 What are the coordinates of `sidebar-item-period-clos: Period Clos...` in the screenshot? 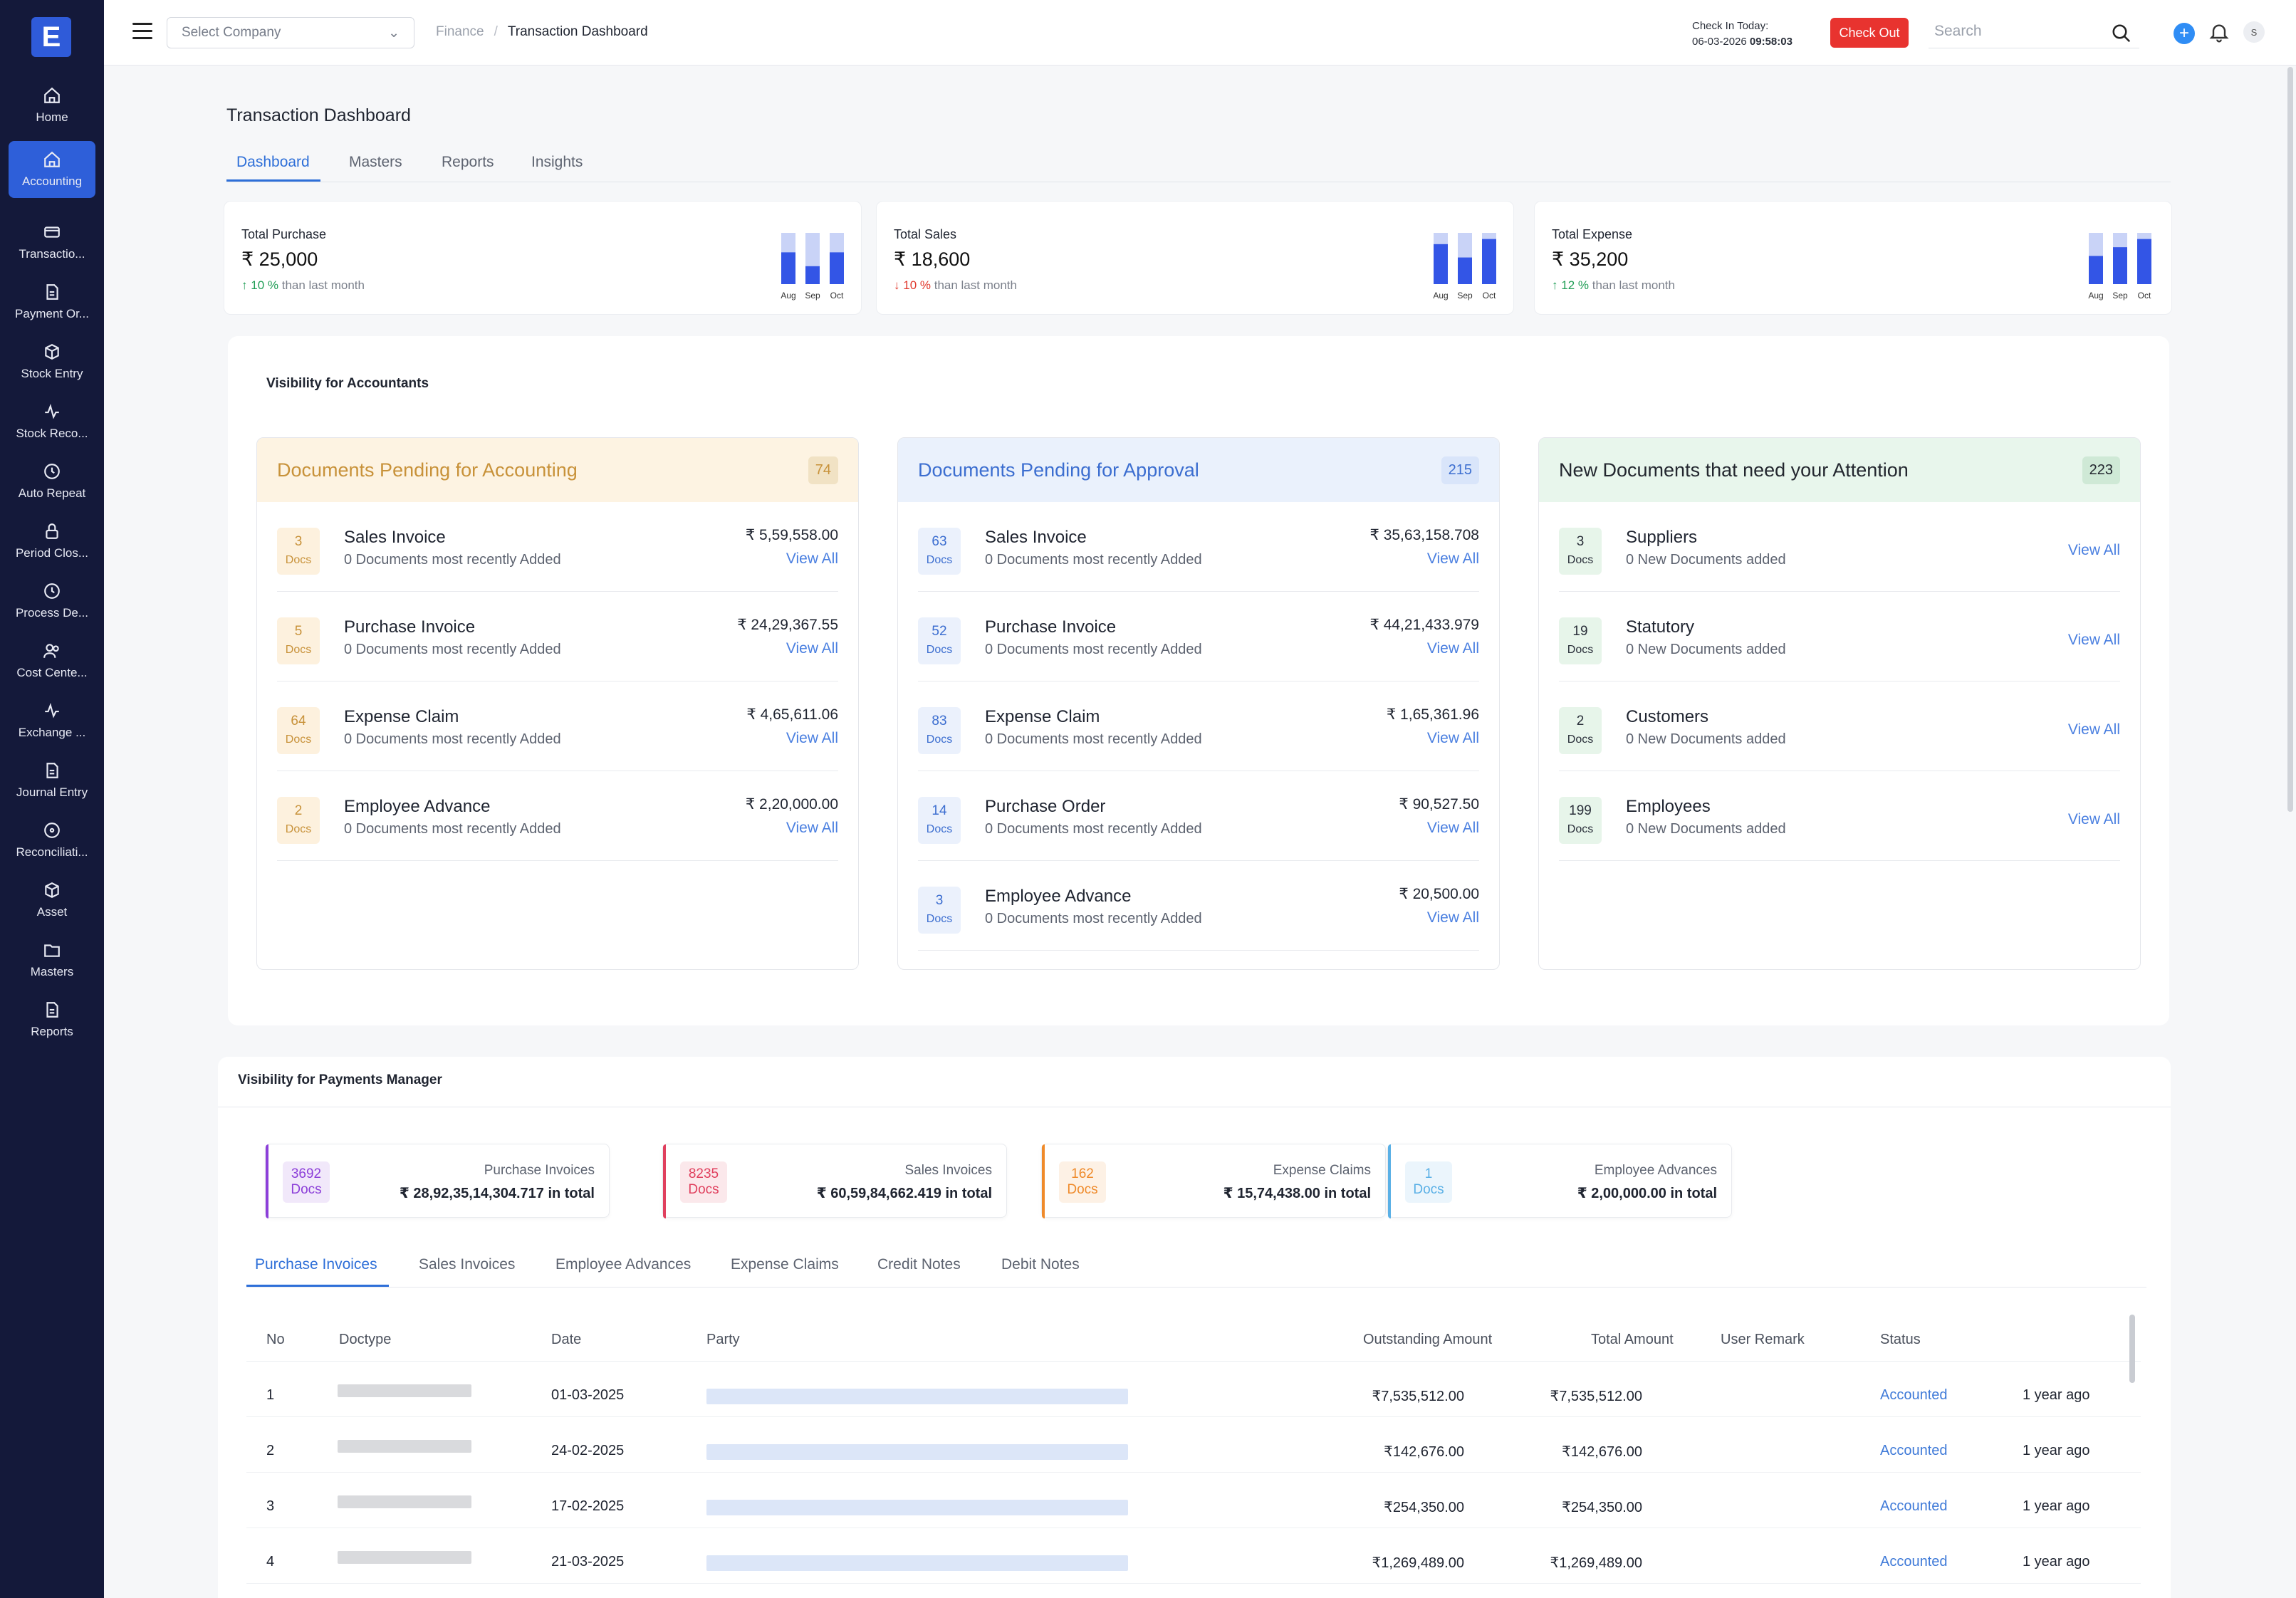 It's located at (52, 542).